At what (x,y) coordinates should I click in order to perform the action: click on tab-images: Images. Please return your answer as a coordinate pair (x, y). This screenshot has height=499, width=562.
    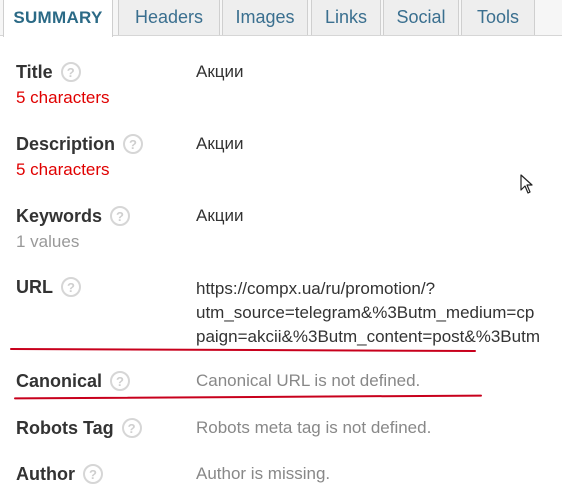
    Looking at the image, I should click on (265, 17).